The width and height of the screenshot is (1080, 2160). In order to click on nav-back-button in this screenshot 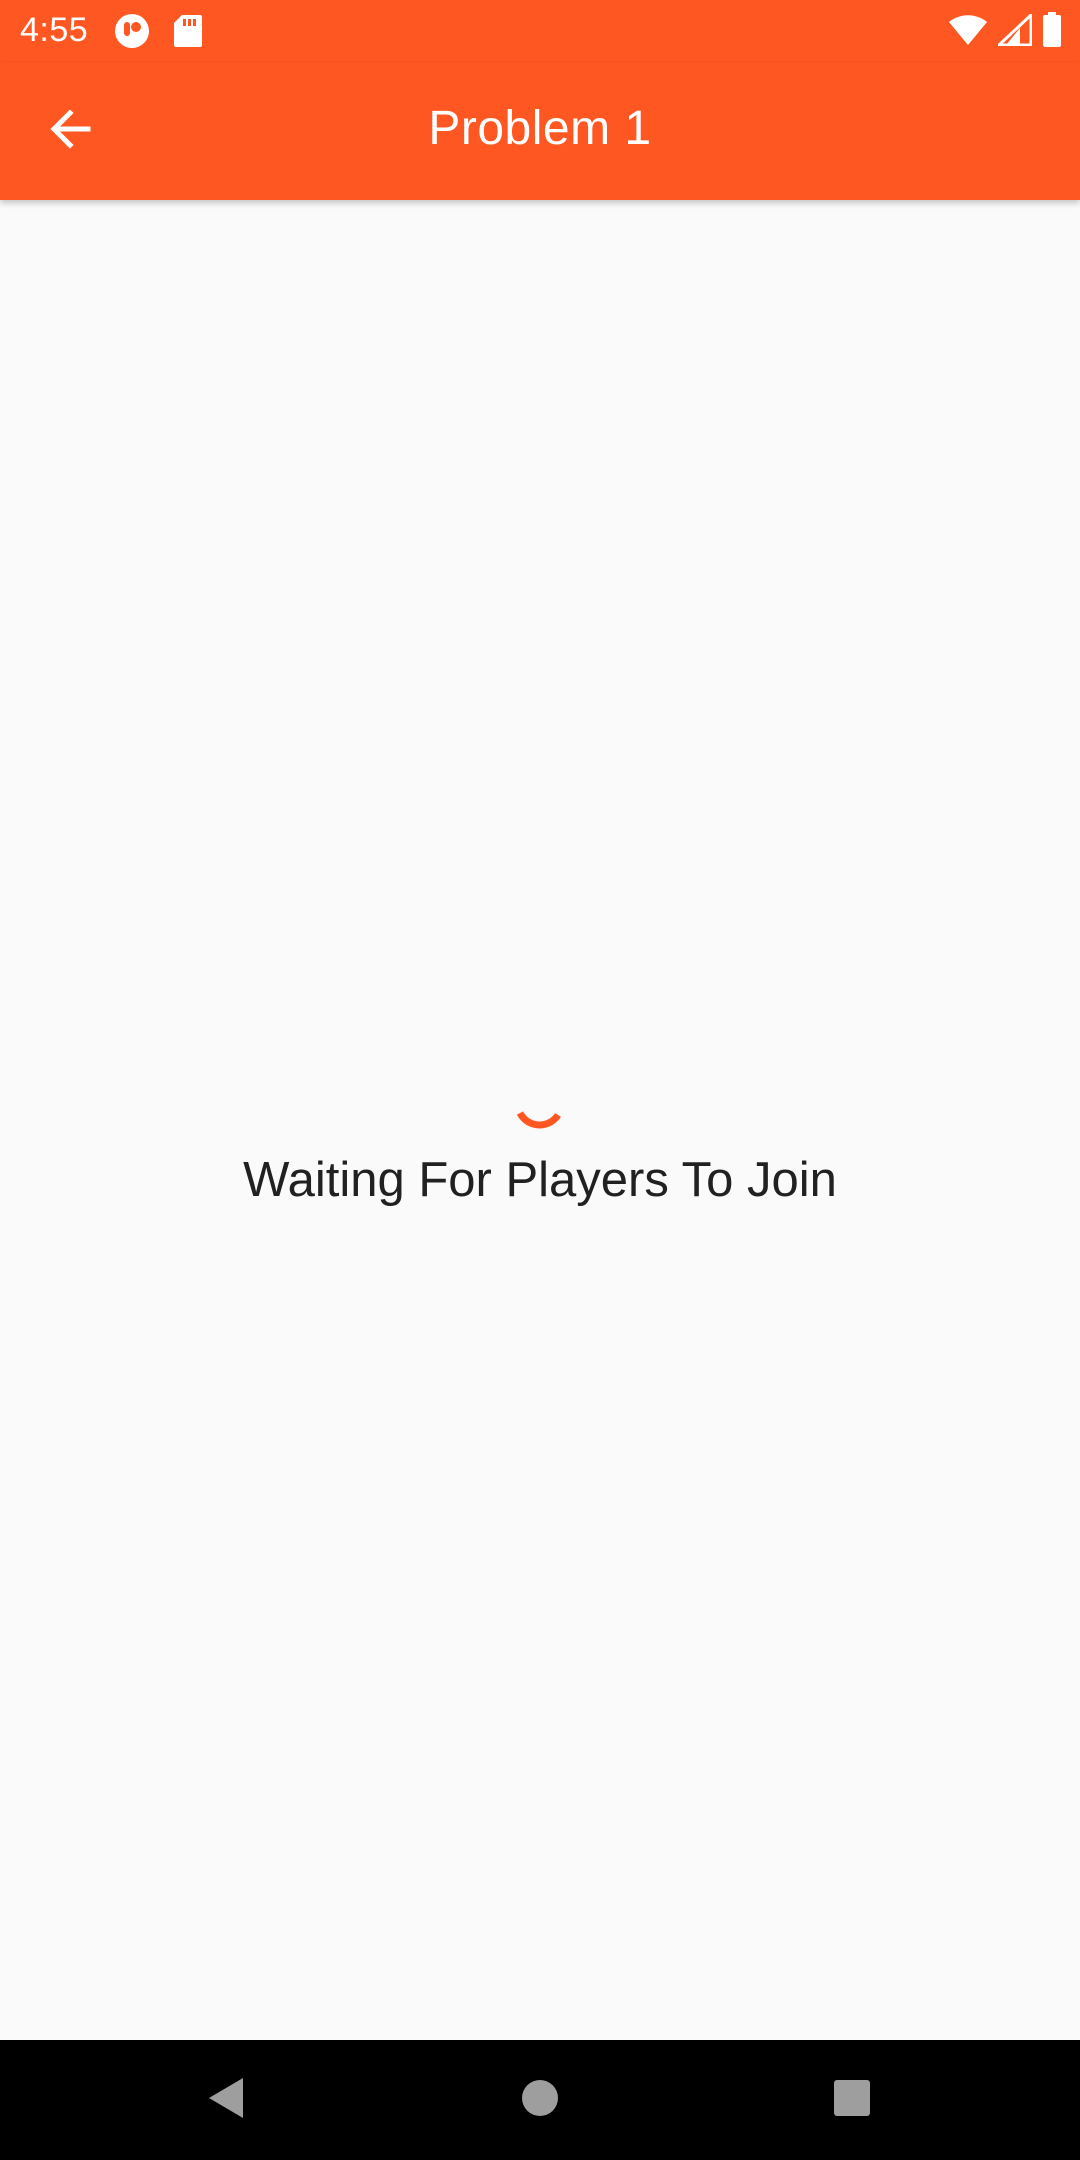, I will do `click(225, 2100)`.